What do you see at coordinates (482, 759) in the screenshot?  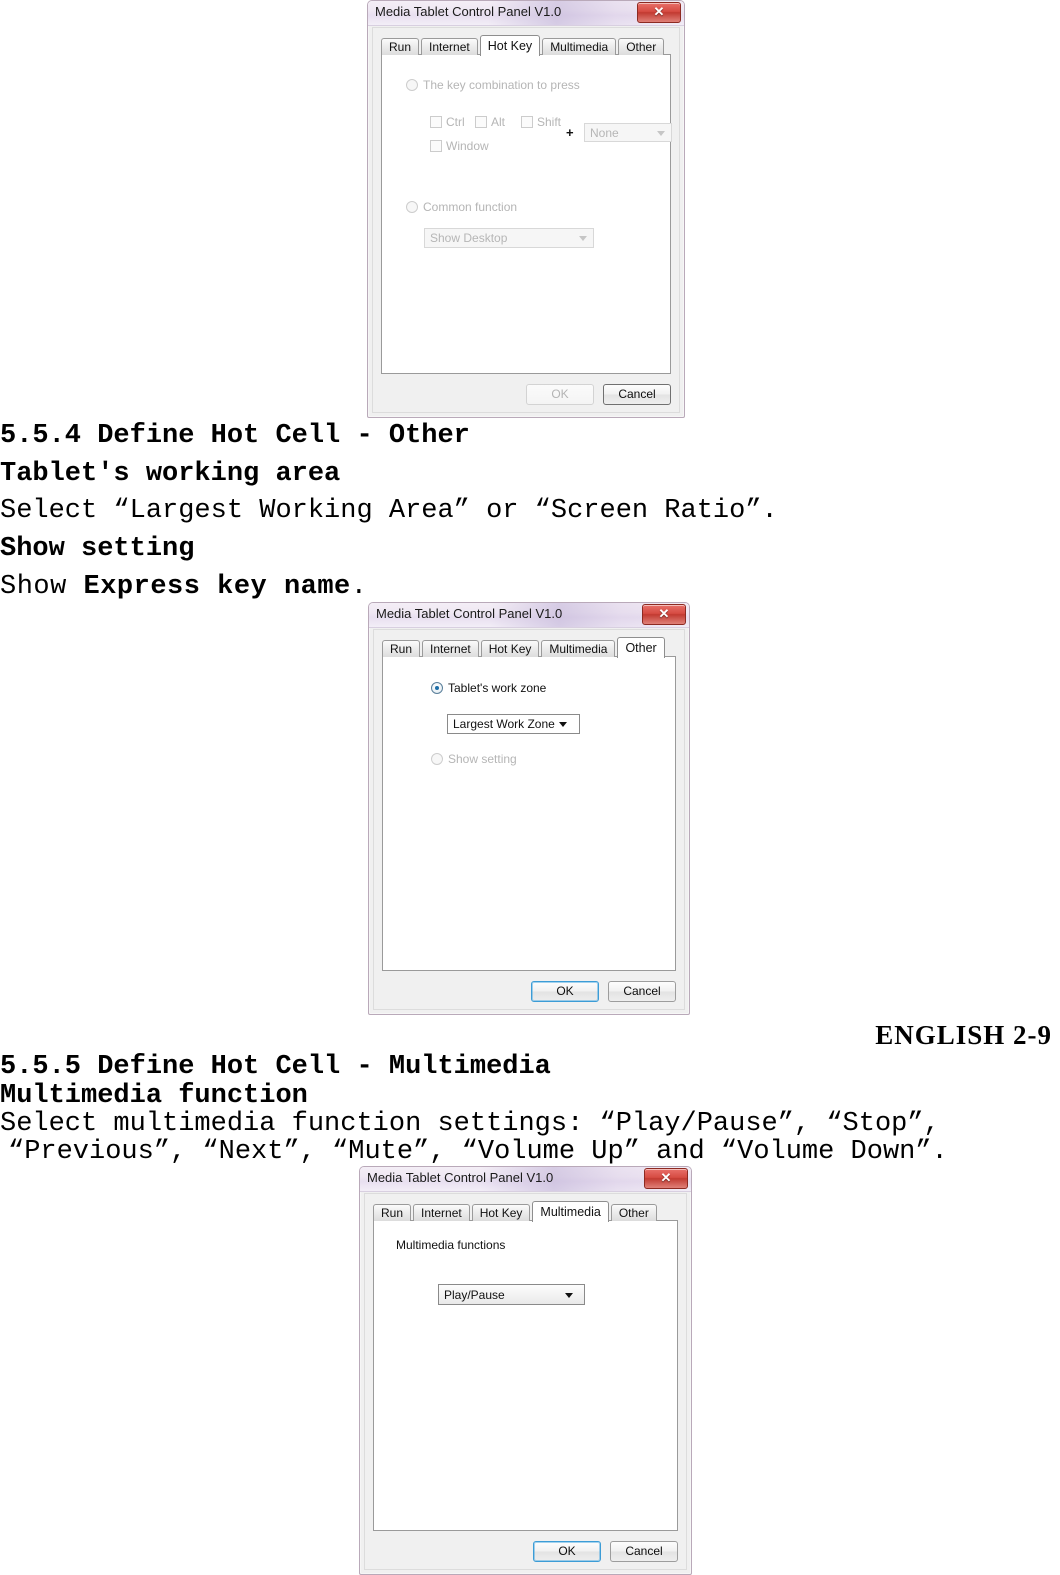 I see `radio-show-setting-label: Show setting` at bounding box center [482, 759].